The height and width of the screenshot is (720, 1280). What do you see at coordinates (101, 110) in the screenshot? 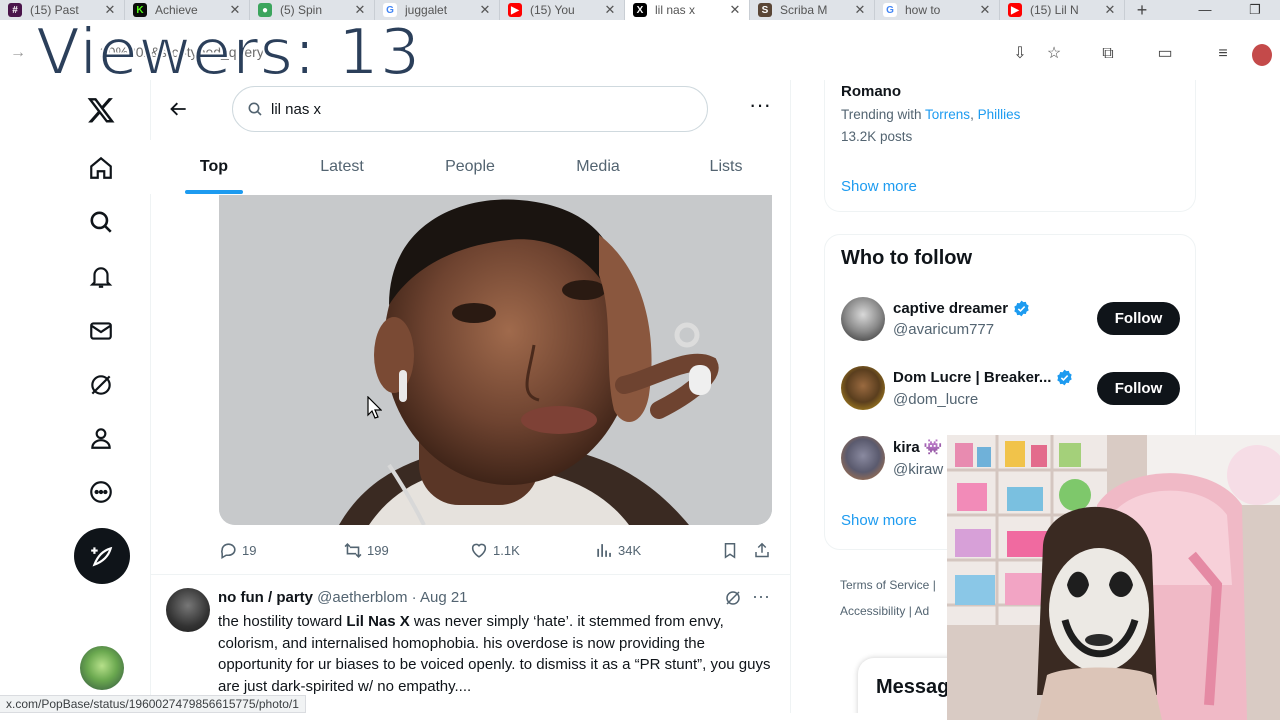
I see `x-logo-icon` at bounding box center [101, 110].